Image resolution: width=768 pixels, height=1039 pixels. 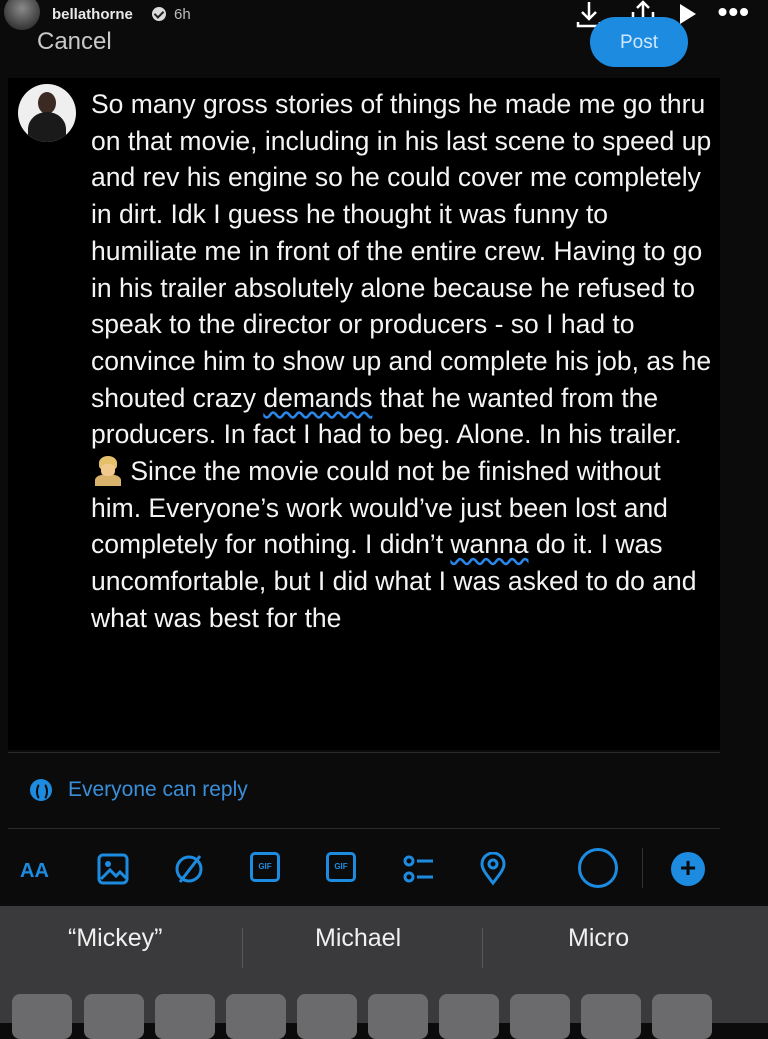 What do you see at coordinates (493, 869) in the screenshot?
I see `location-icon` at bounding box center [493, 869].